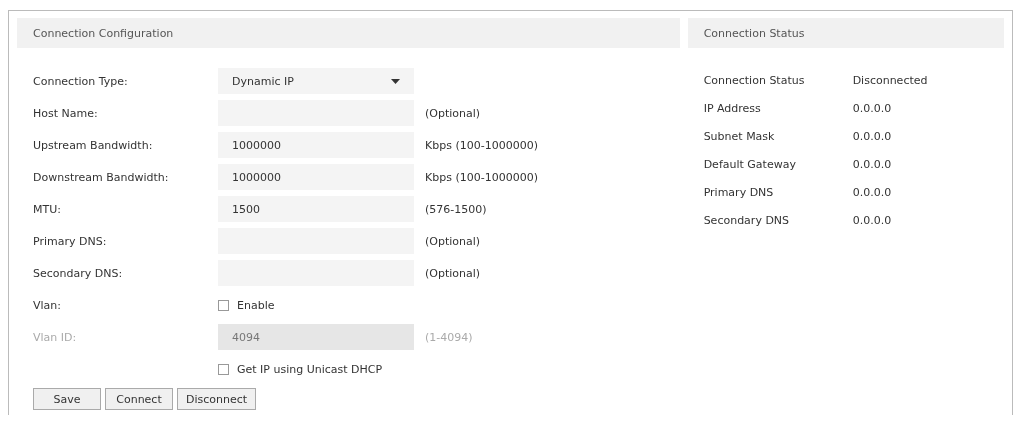 Image resolution: width=1023 pixels, height=425 pixels. Describe the element at coordinates (139, 399) in the screenshot. I see `form-button: Connect` at that location.